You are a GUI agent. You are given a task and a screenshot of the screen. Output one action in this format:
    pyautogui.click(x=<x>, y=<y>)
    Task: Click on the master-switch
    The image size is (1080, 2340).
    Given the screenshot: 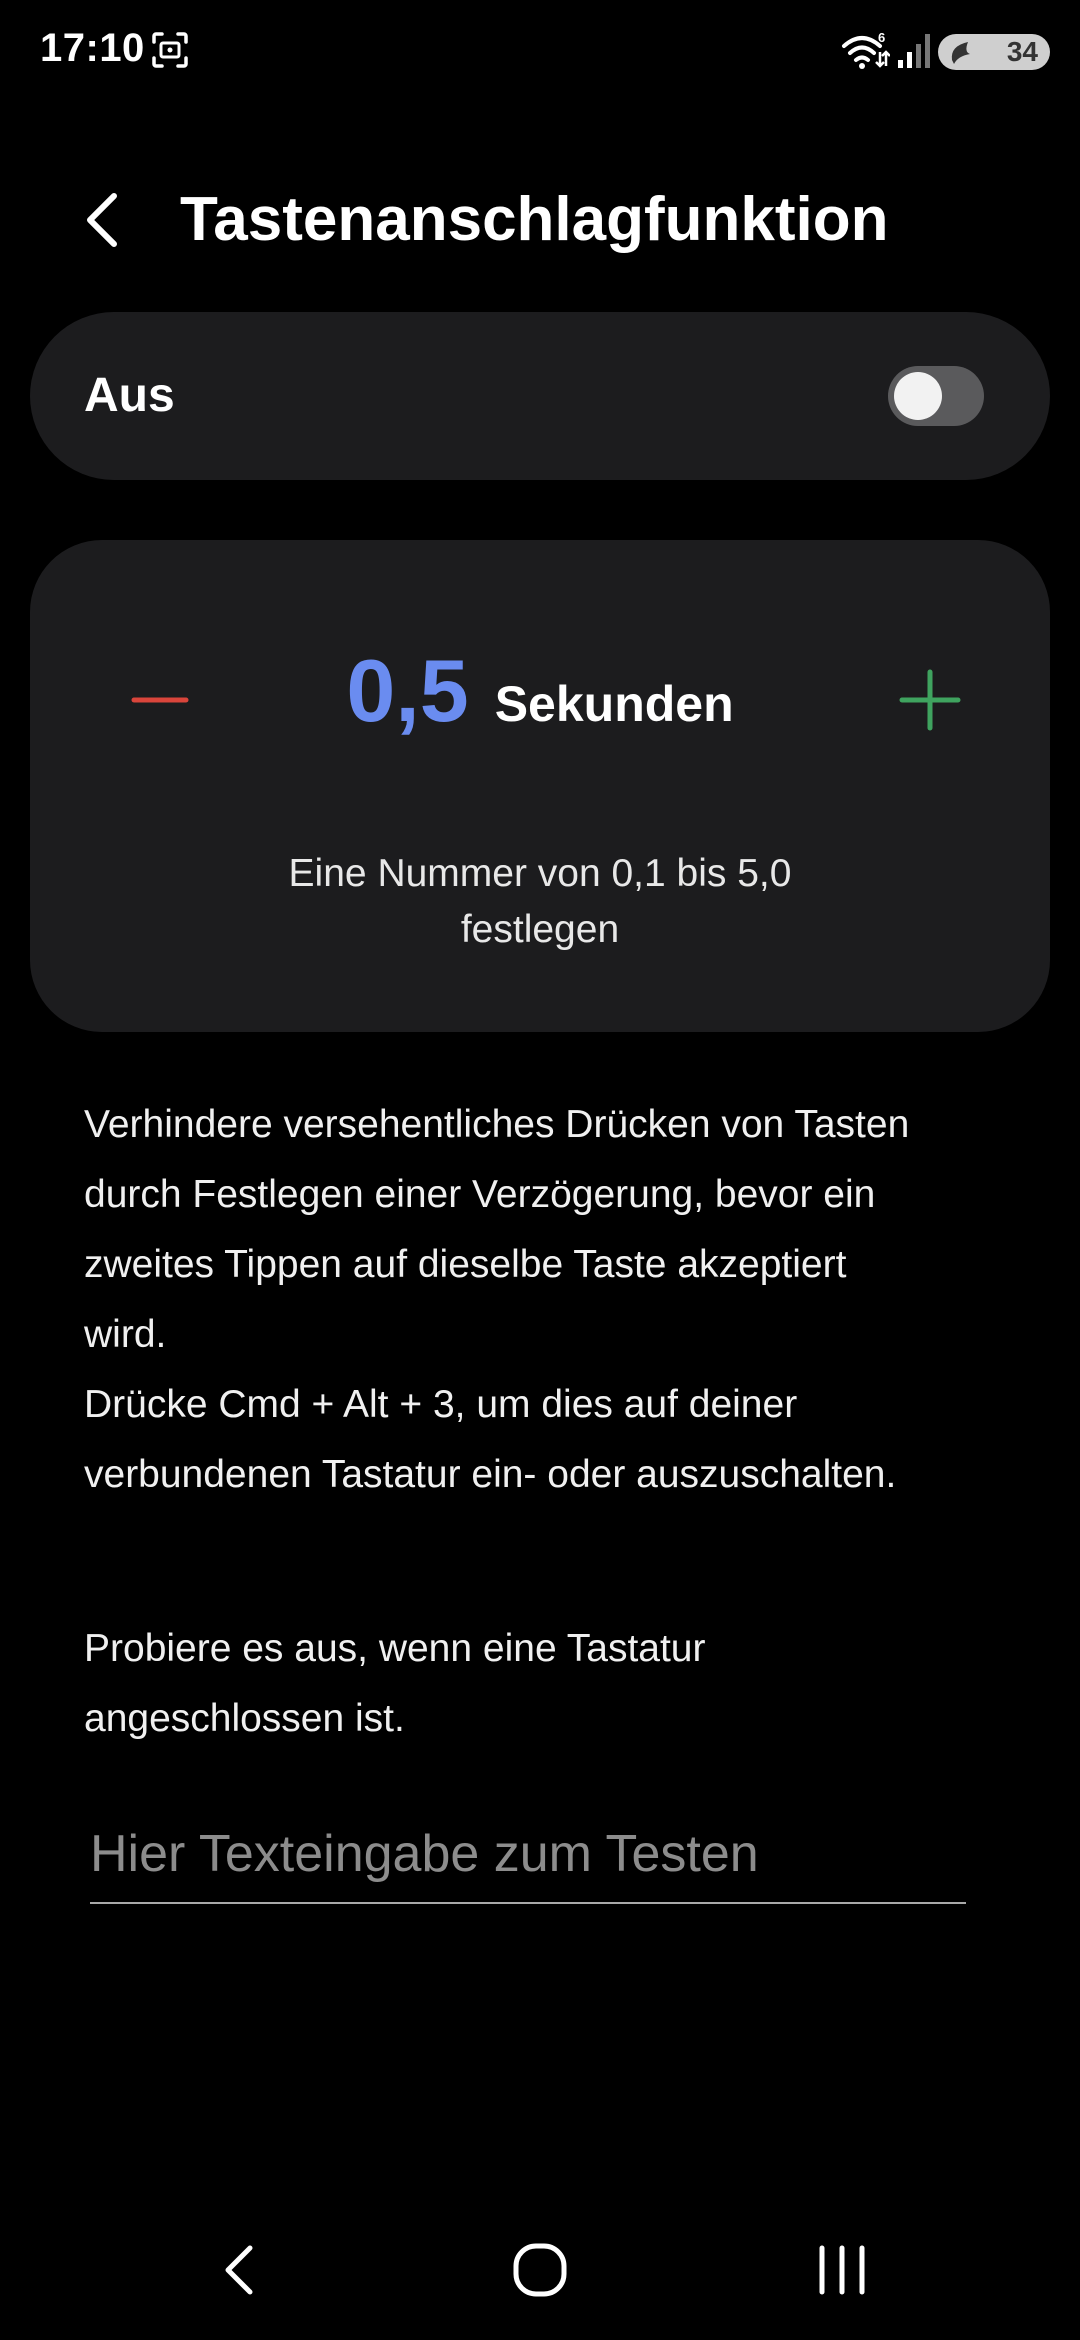 What is the action you would take?
    pyautogui.click(x=936, y=396)
    